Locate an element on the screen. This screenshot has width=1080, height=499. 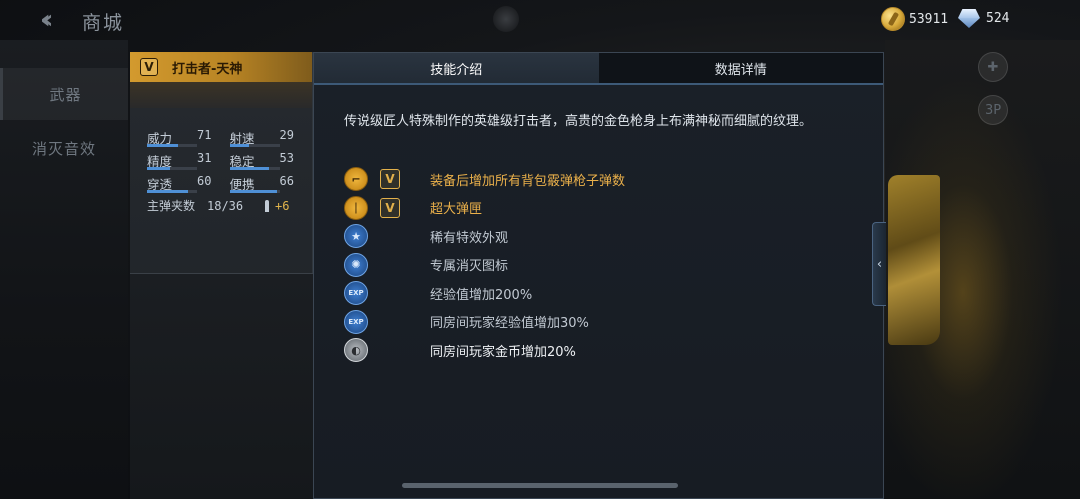
gem-balance: 524 is located at coordinates (982, 18).